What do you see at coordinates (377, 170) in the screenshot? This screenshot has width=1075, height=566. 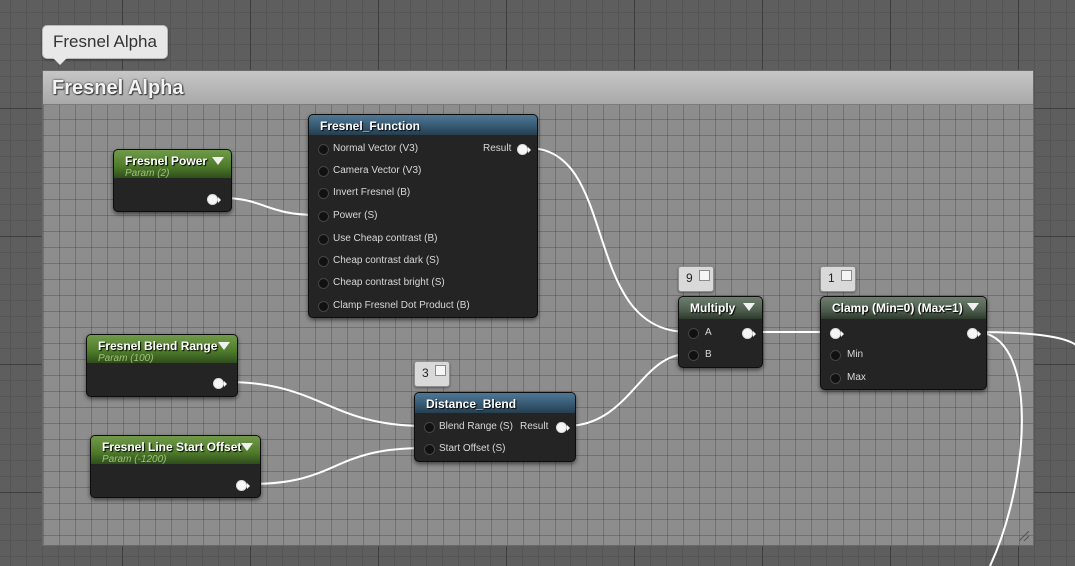 I see `pin-label: Camera Vector (V3)` at bounding box center [377, 170].